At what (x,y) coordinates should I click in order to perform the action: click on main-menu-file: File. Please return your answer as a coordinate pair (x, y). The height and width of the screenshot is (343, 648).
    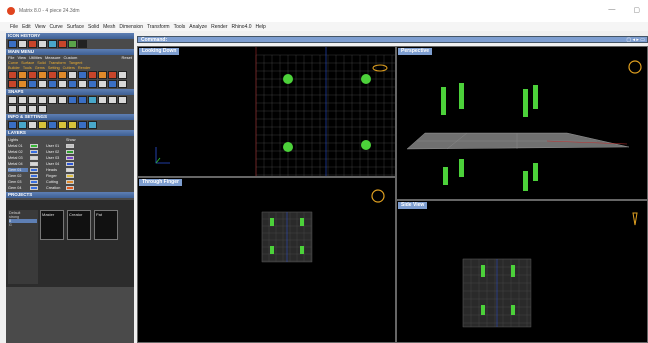
    Looking at the image, I should click on (11, 57).